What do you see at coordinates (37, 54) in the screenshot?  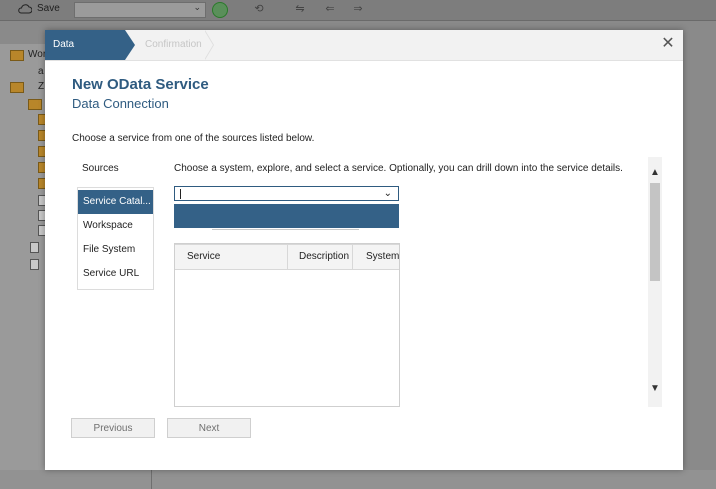 I see `tree-item-label: Wor` at bounding box center [37, 54].